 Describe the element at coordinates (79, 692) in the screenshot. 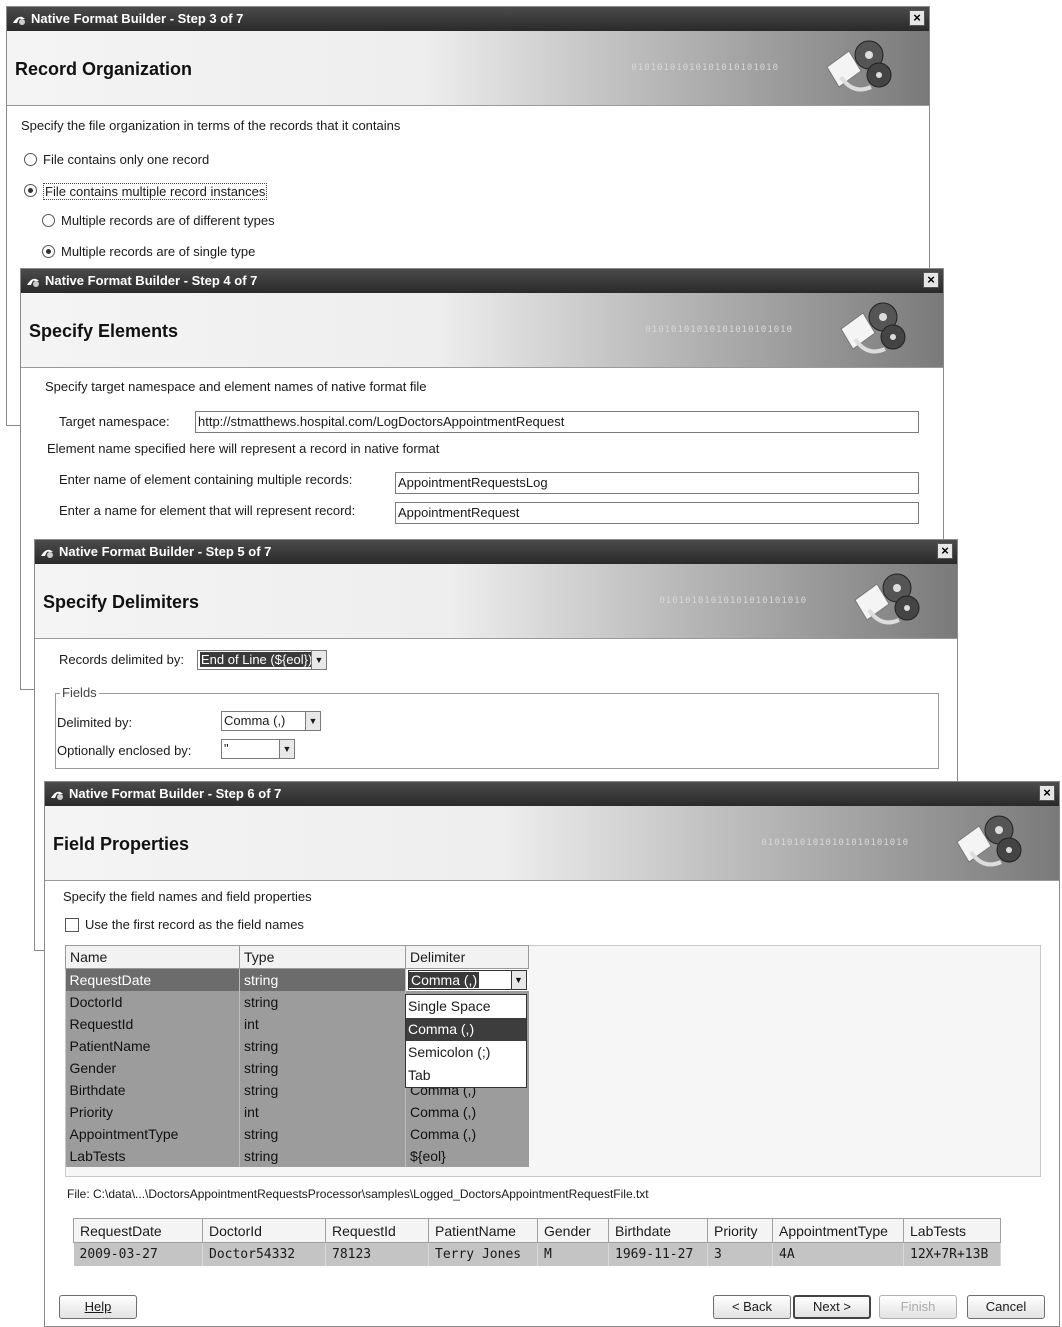

I see `fields-legend: Fields` at that location.